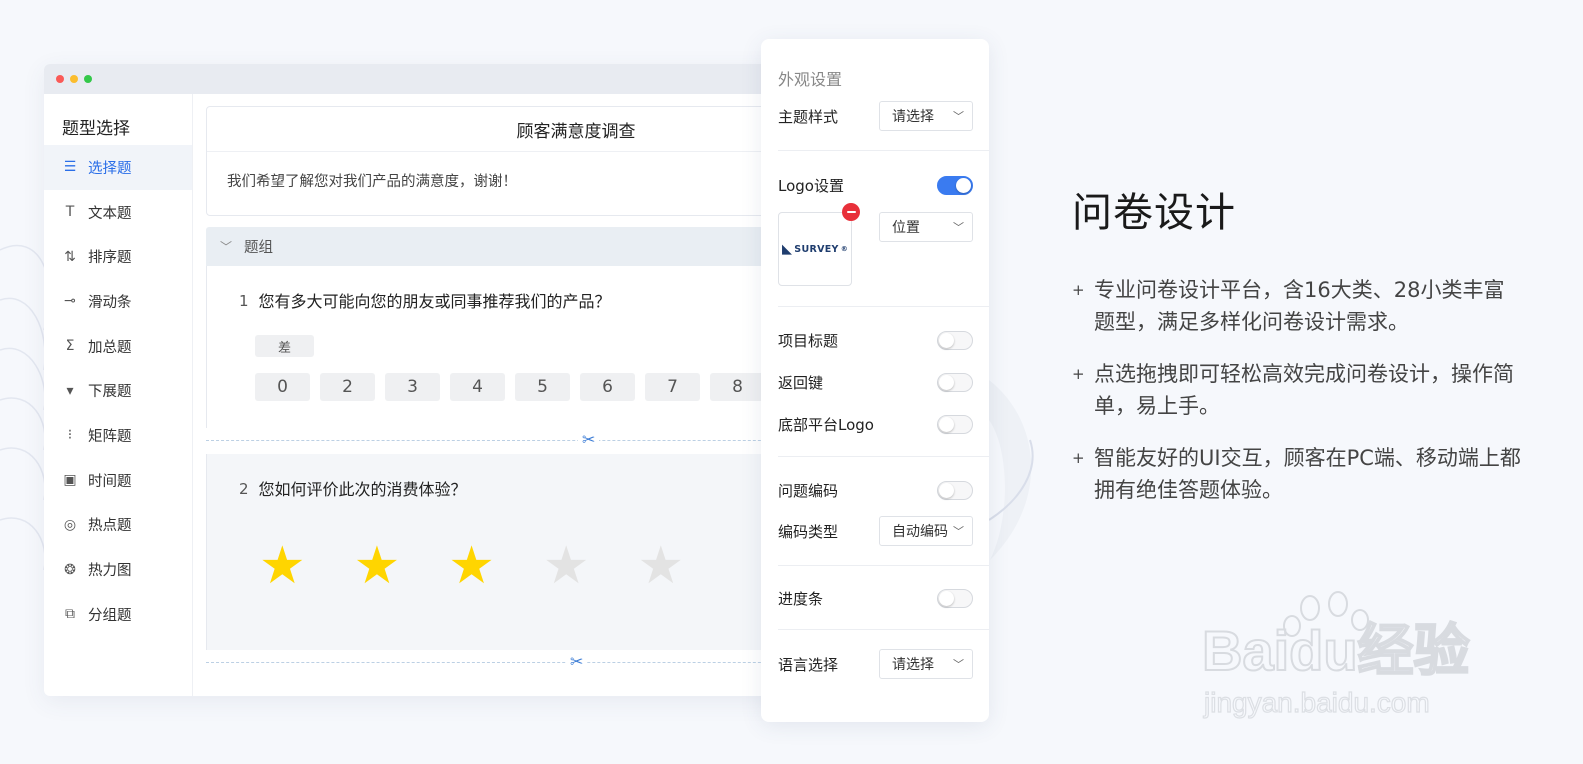  What do you see at coordinates (875, 424) in the screenshot?
I see `footer-logo-row: 底部平台Logo` at bounding box center [875, 424].